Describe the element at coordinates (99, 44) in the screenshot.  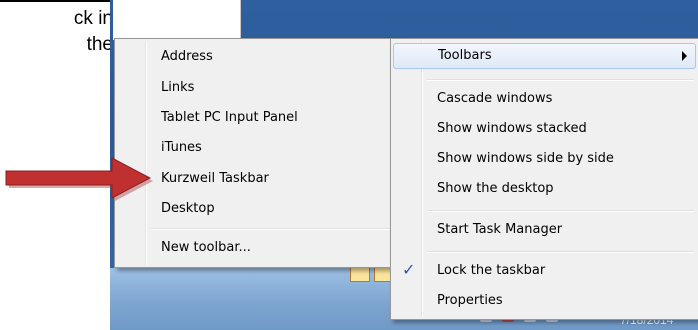
I see `document-text-line-2: the` at that location.